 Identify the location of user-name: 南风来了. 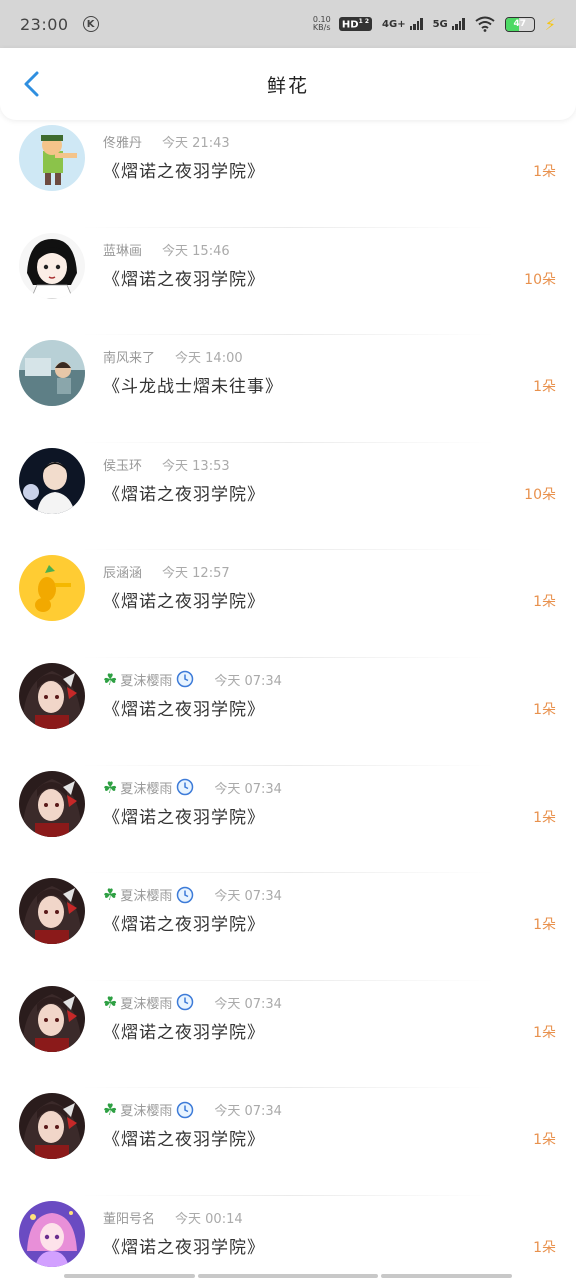
(129, 356).